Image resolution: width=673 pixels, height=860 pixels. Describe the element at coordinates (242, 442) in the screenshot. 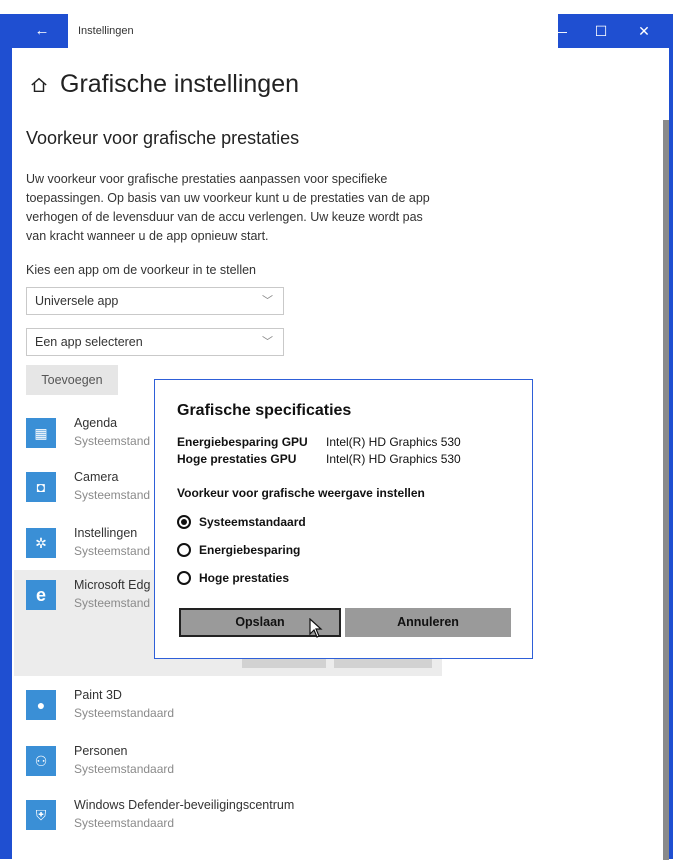

I see `spec-label: Energiebesparing GPU` at that location.